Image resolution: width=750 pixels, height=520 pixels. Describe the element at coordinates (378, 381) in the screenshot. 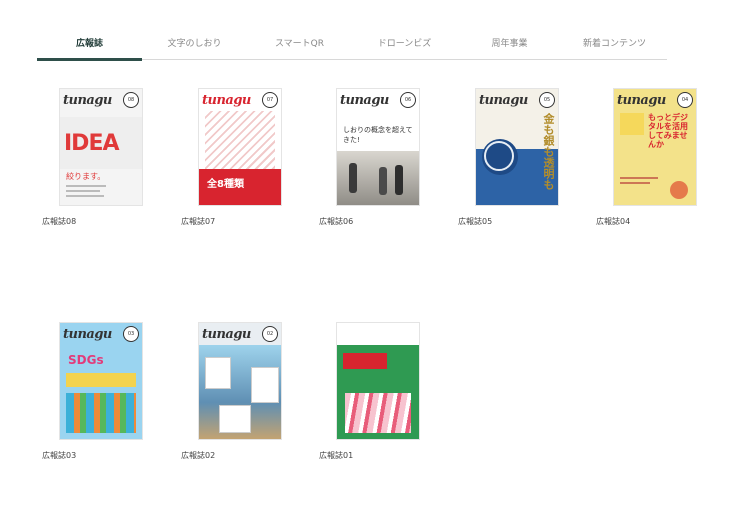

I see `magazine-cover: tunagu 01` at that location.